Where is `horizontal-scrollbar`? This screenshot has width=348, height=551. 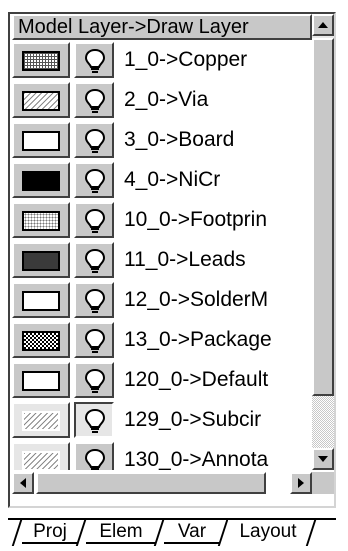
horizontal-scrollbar is located at coordinates (162, 483).